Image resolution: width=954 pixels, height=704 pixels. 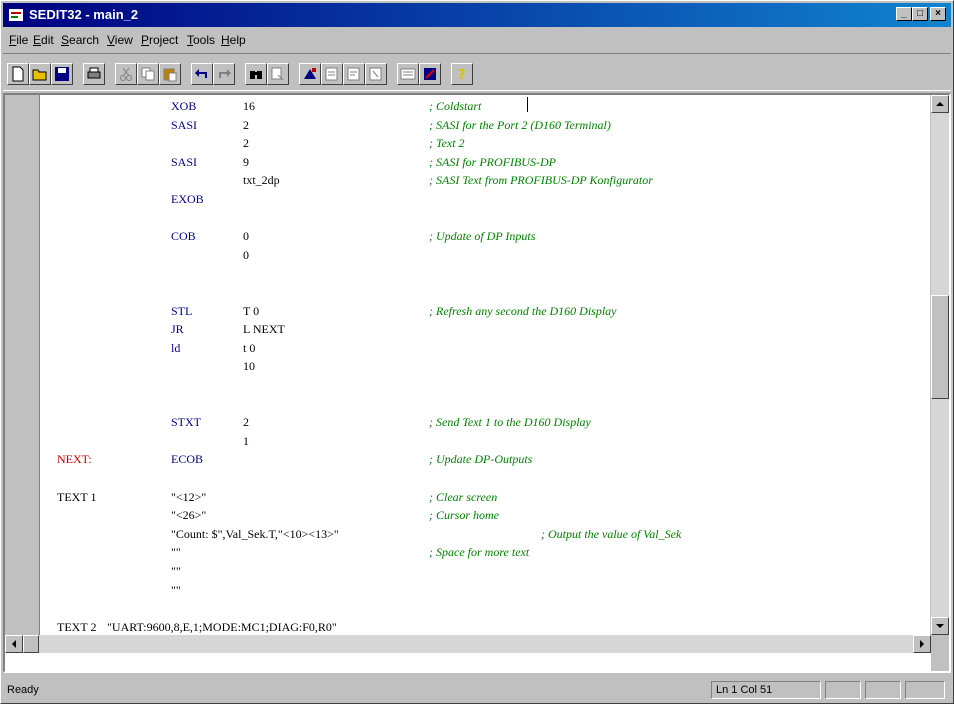 I want to click on status-bar: Ready Ln 1 Col 51, so click(x=477, y=690).